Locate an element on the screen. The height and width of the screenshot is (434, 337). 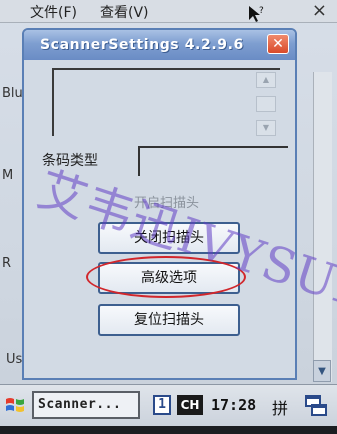
taskbar: Scanner... 1 CH 17:28 拼 is located at coordinates (168, 405).